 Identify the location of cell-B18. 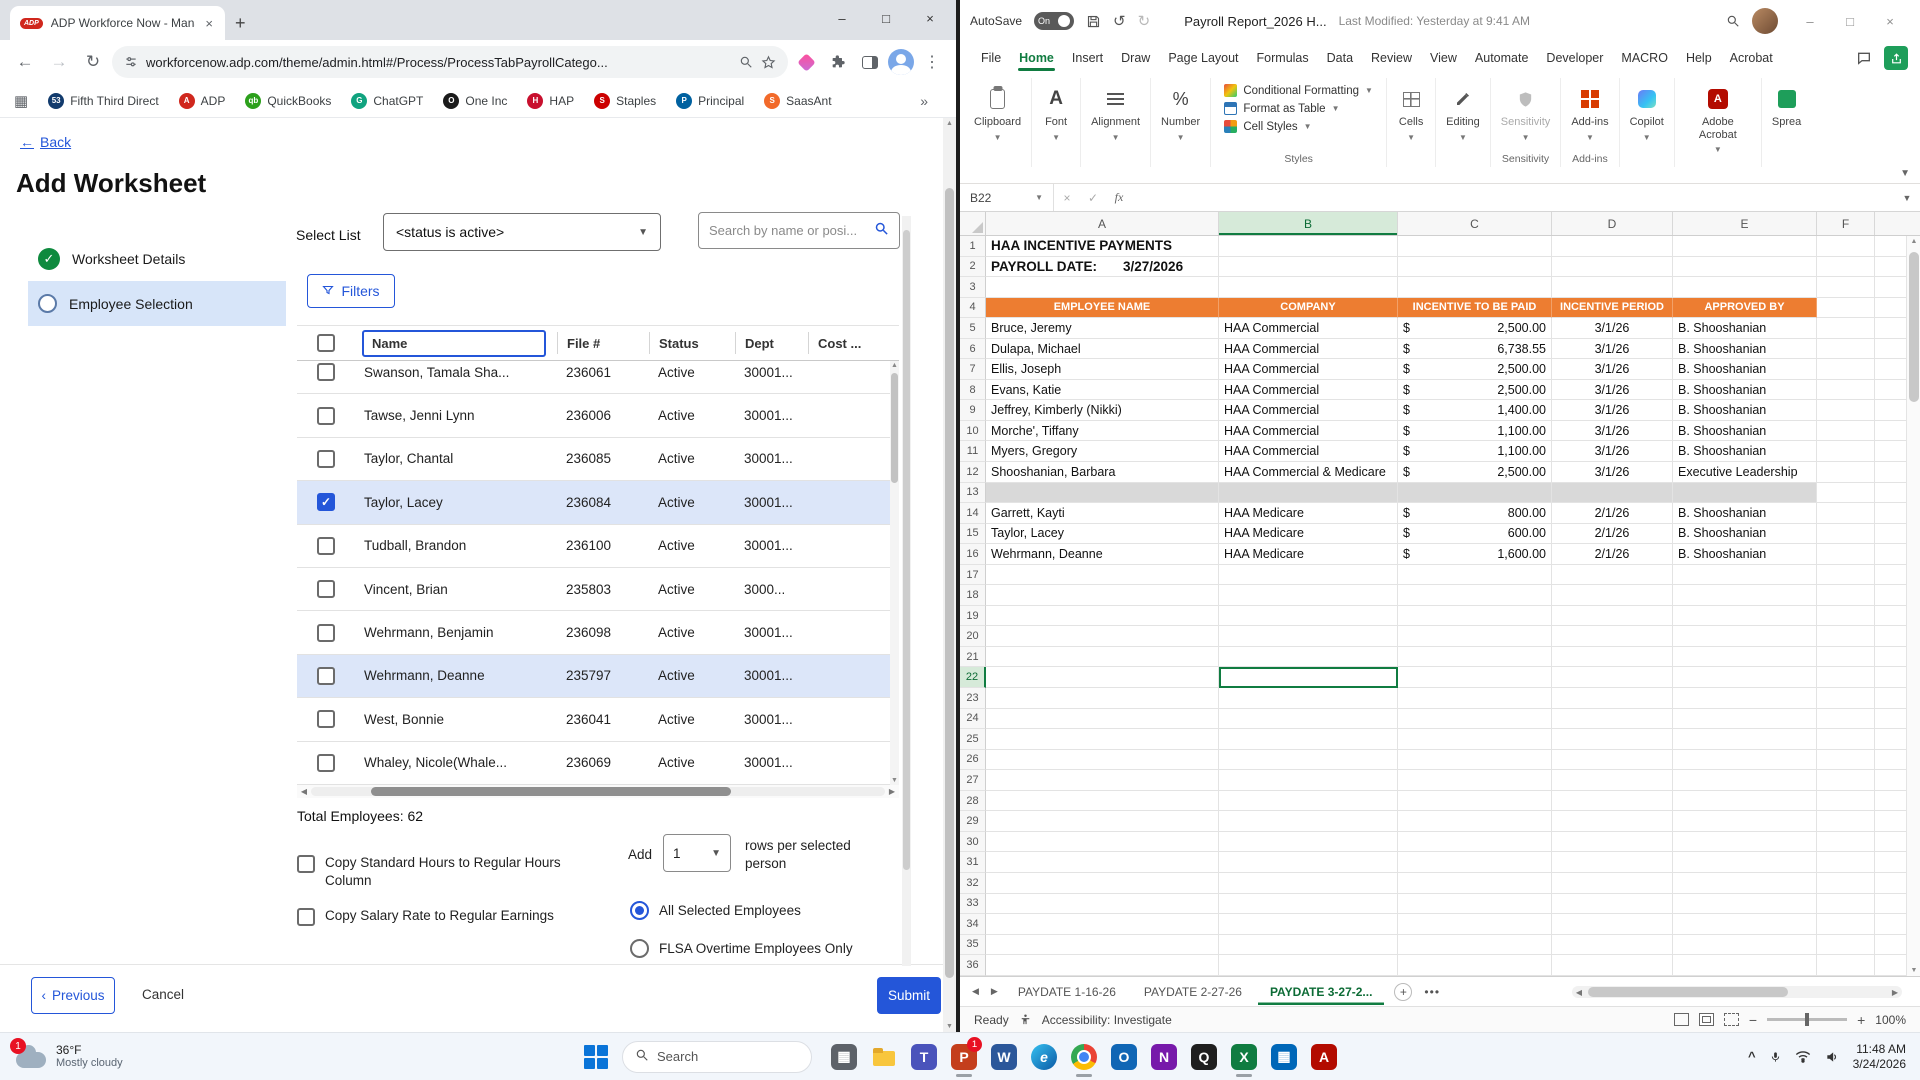
(1308, 595).